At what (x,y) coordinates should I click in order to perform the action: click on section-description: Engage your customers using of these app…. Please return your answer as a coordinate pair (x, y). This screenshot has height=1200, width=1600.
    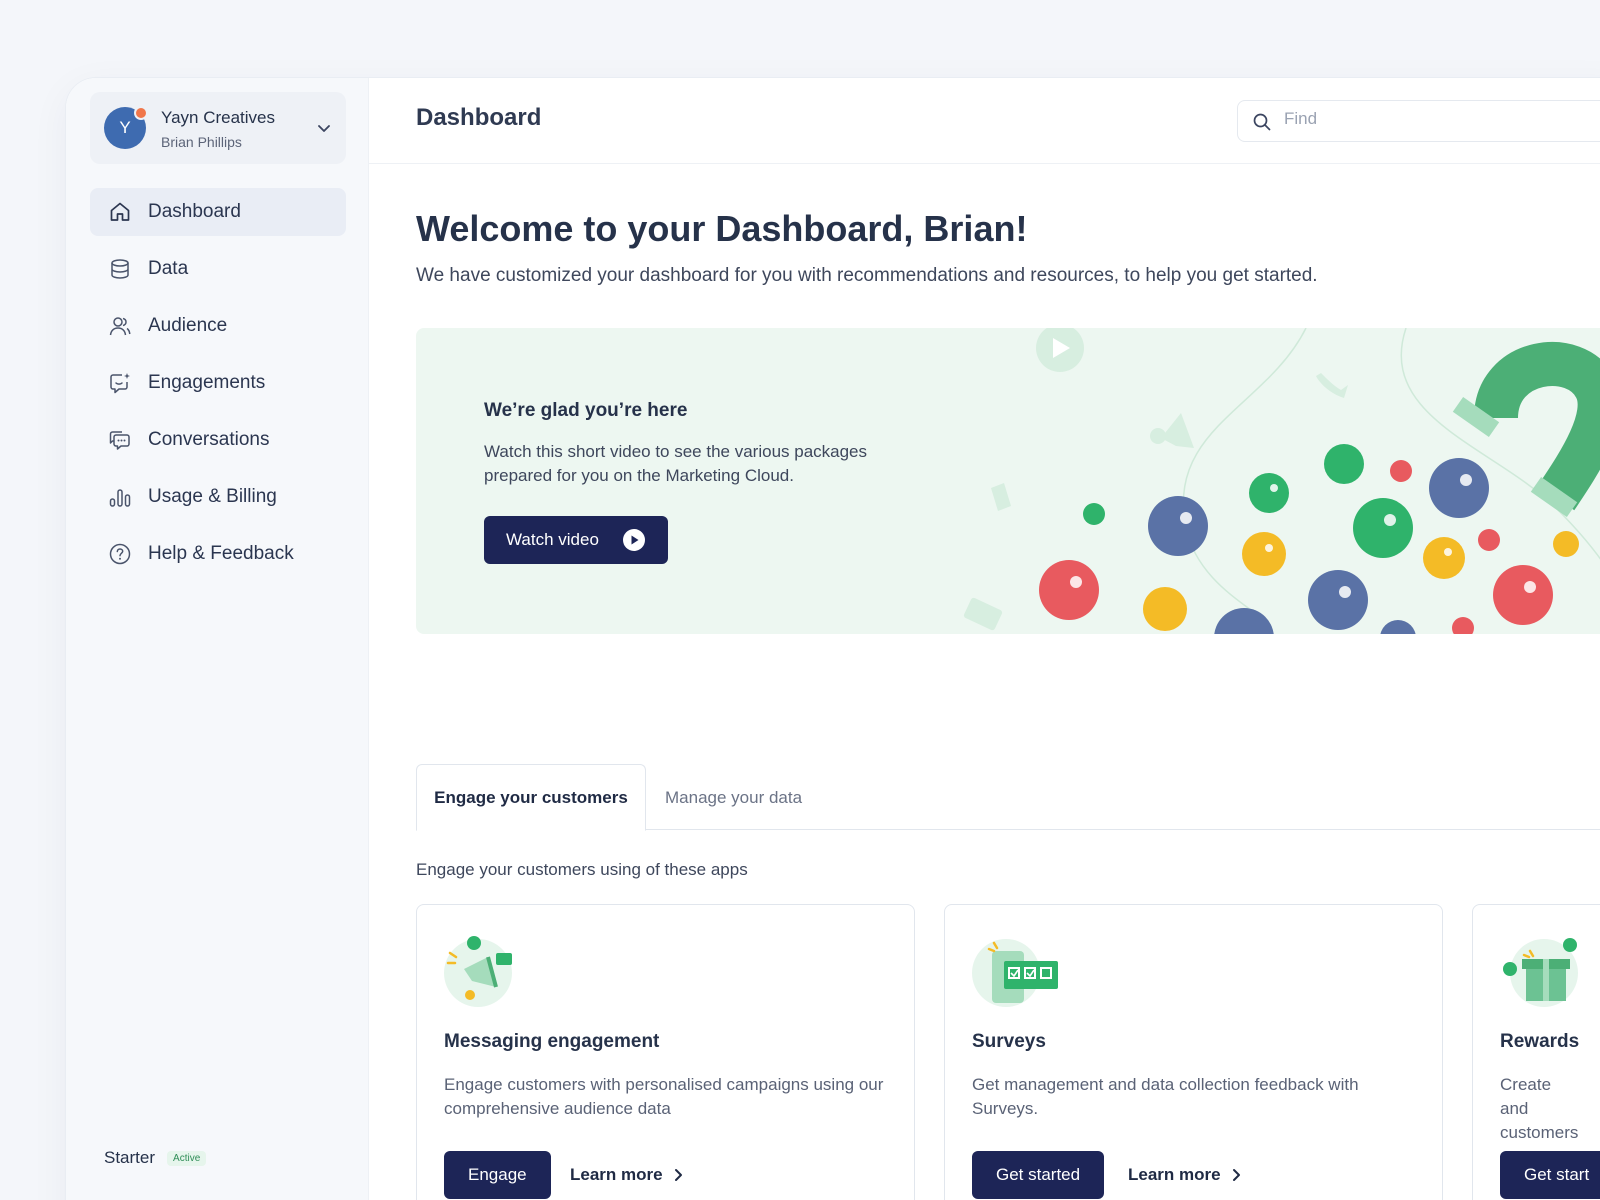
    Looking at the image, I should click on (582, 869).